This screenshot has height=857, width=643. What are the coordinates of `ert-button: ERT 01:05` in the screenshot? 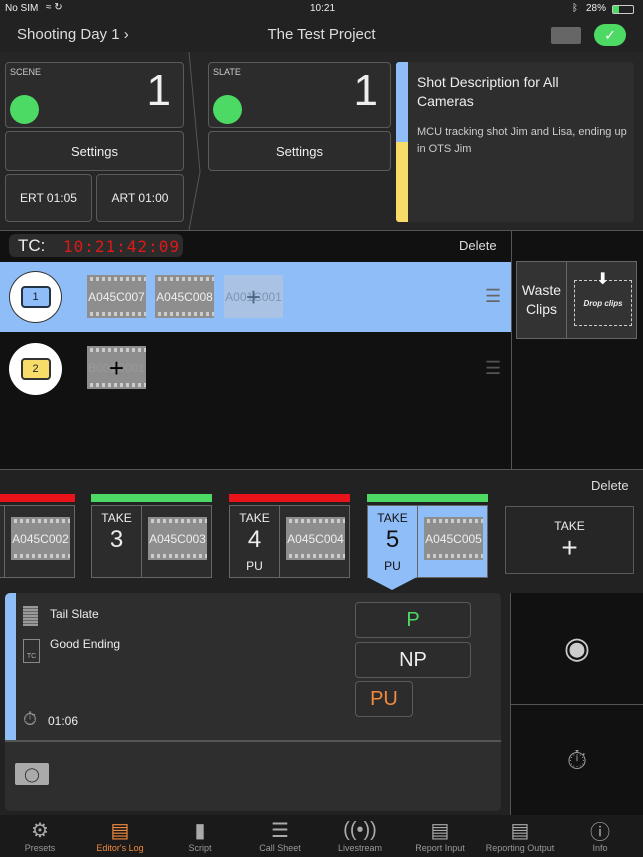 It's located at (48, 198).